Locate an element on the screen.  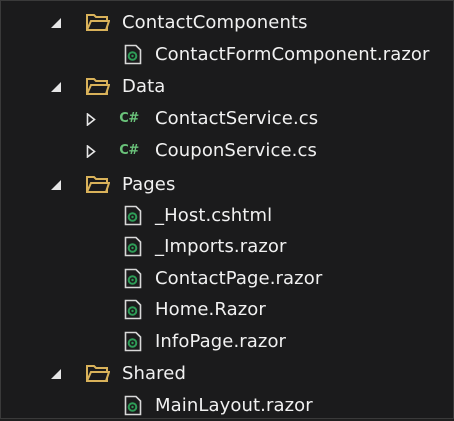
tree-row-contactcomponents: ContactComponents is located at coordinates (227, 22).